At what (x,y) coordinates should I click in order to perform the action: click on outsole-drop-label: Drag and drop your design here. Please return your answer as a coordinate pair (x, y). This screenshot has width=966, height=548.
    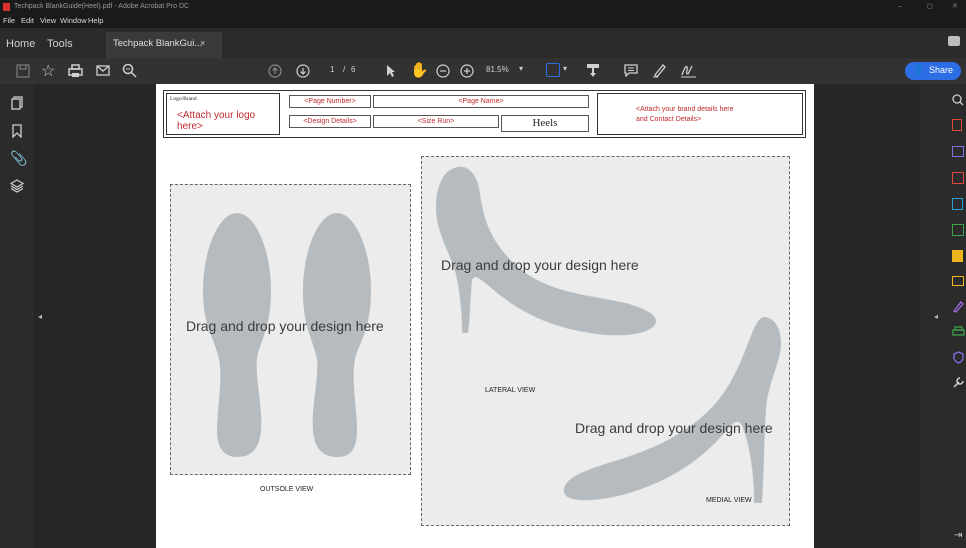
    Looking at the image, I should click on (285, 326).